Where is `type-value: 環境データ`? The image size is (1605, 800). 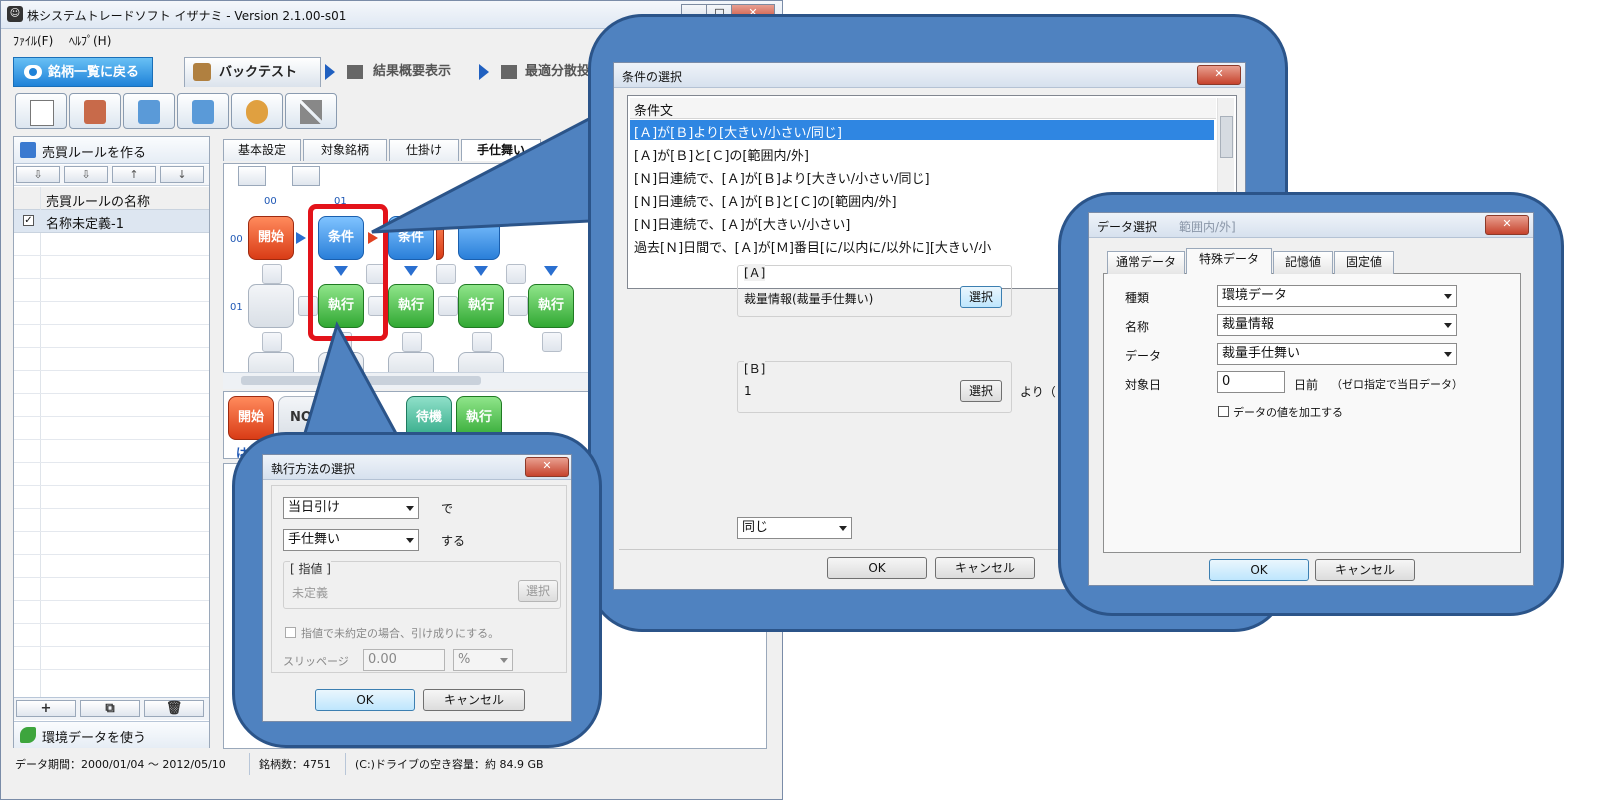
type-value: 環境データ is located at coordinates (1255, 295).